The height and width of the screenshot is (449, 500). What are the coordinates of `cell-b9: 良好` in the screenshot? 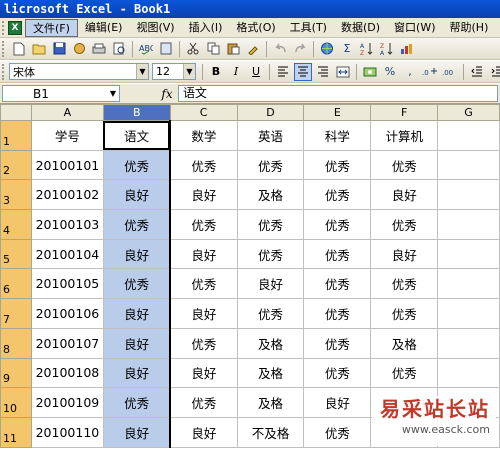 It's located at (136, 373).